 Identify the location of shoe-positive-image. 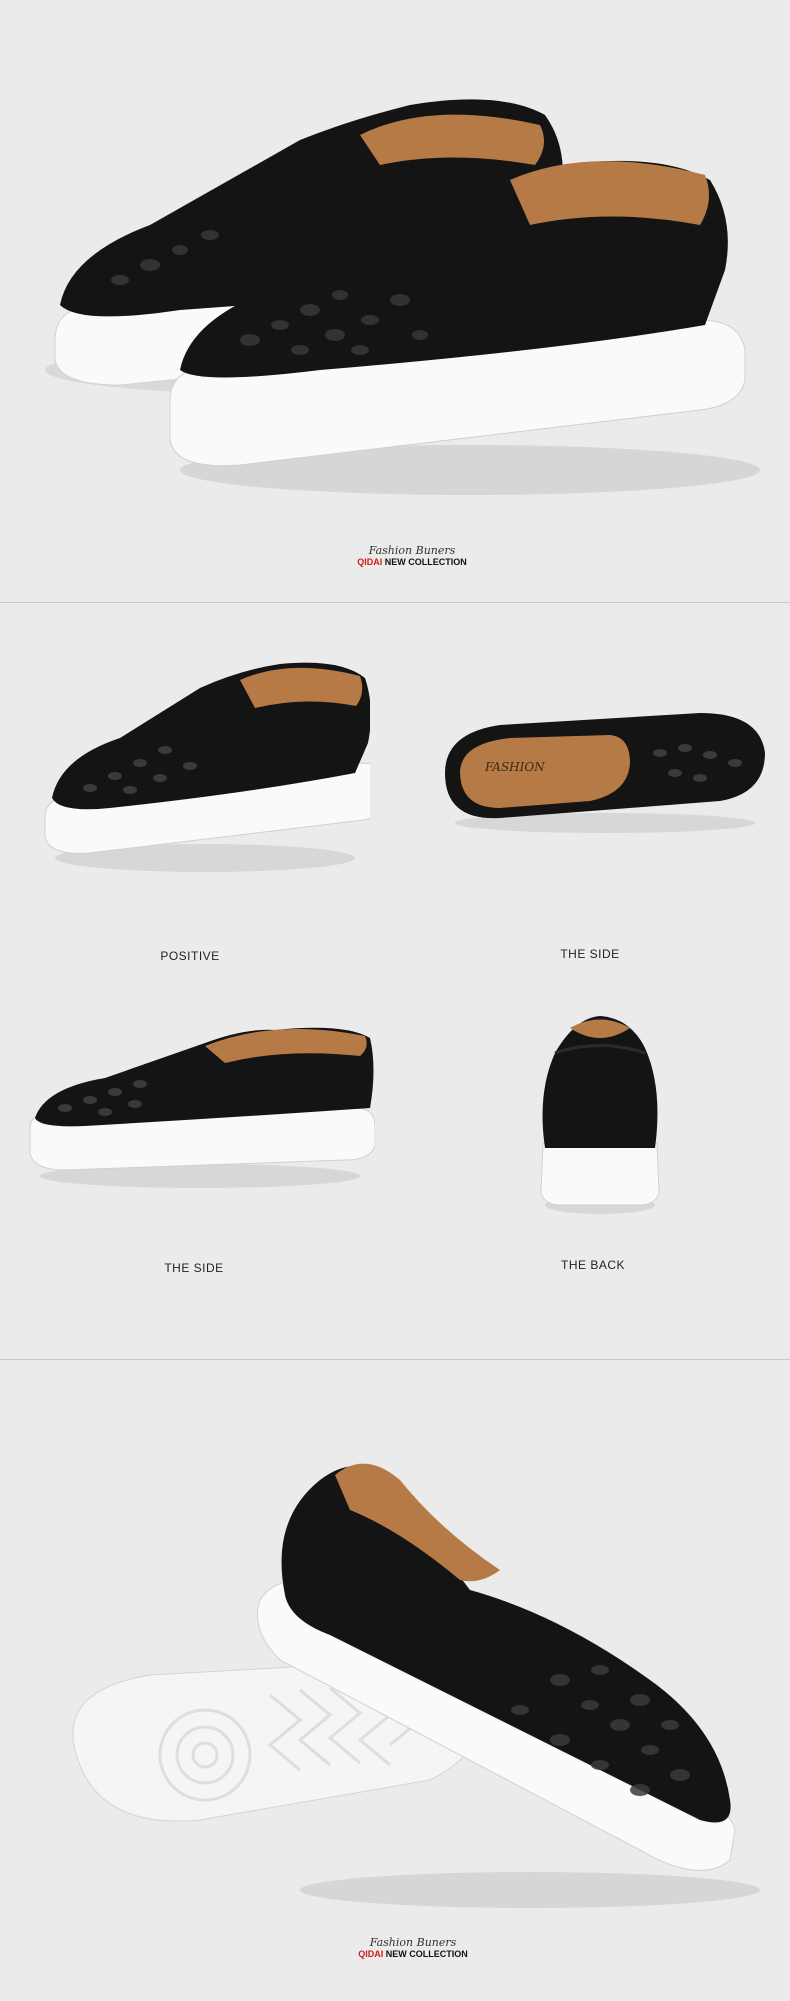
(207, 767).